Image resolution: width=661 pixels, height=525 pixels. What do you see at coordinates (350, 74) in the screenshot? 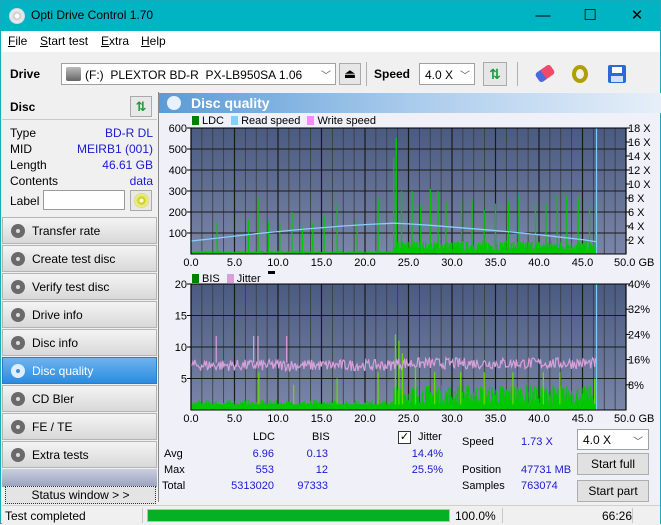
I see `eject-button: ⏏` at bounding box center [350, 74].